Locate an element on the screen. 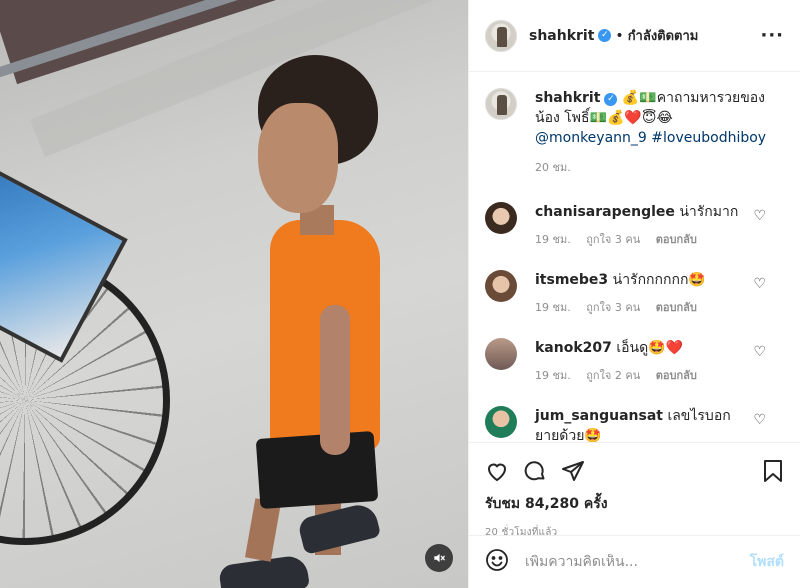 The image size is (800, 588). post-header: shahkrit ✓ • กำลังติดตาม ··· is located at coordinates (634, 36).